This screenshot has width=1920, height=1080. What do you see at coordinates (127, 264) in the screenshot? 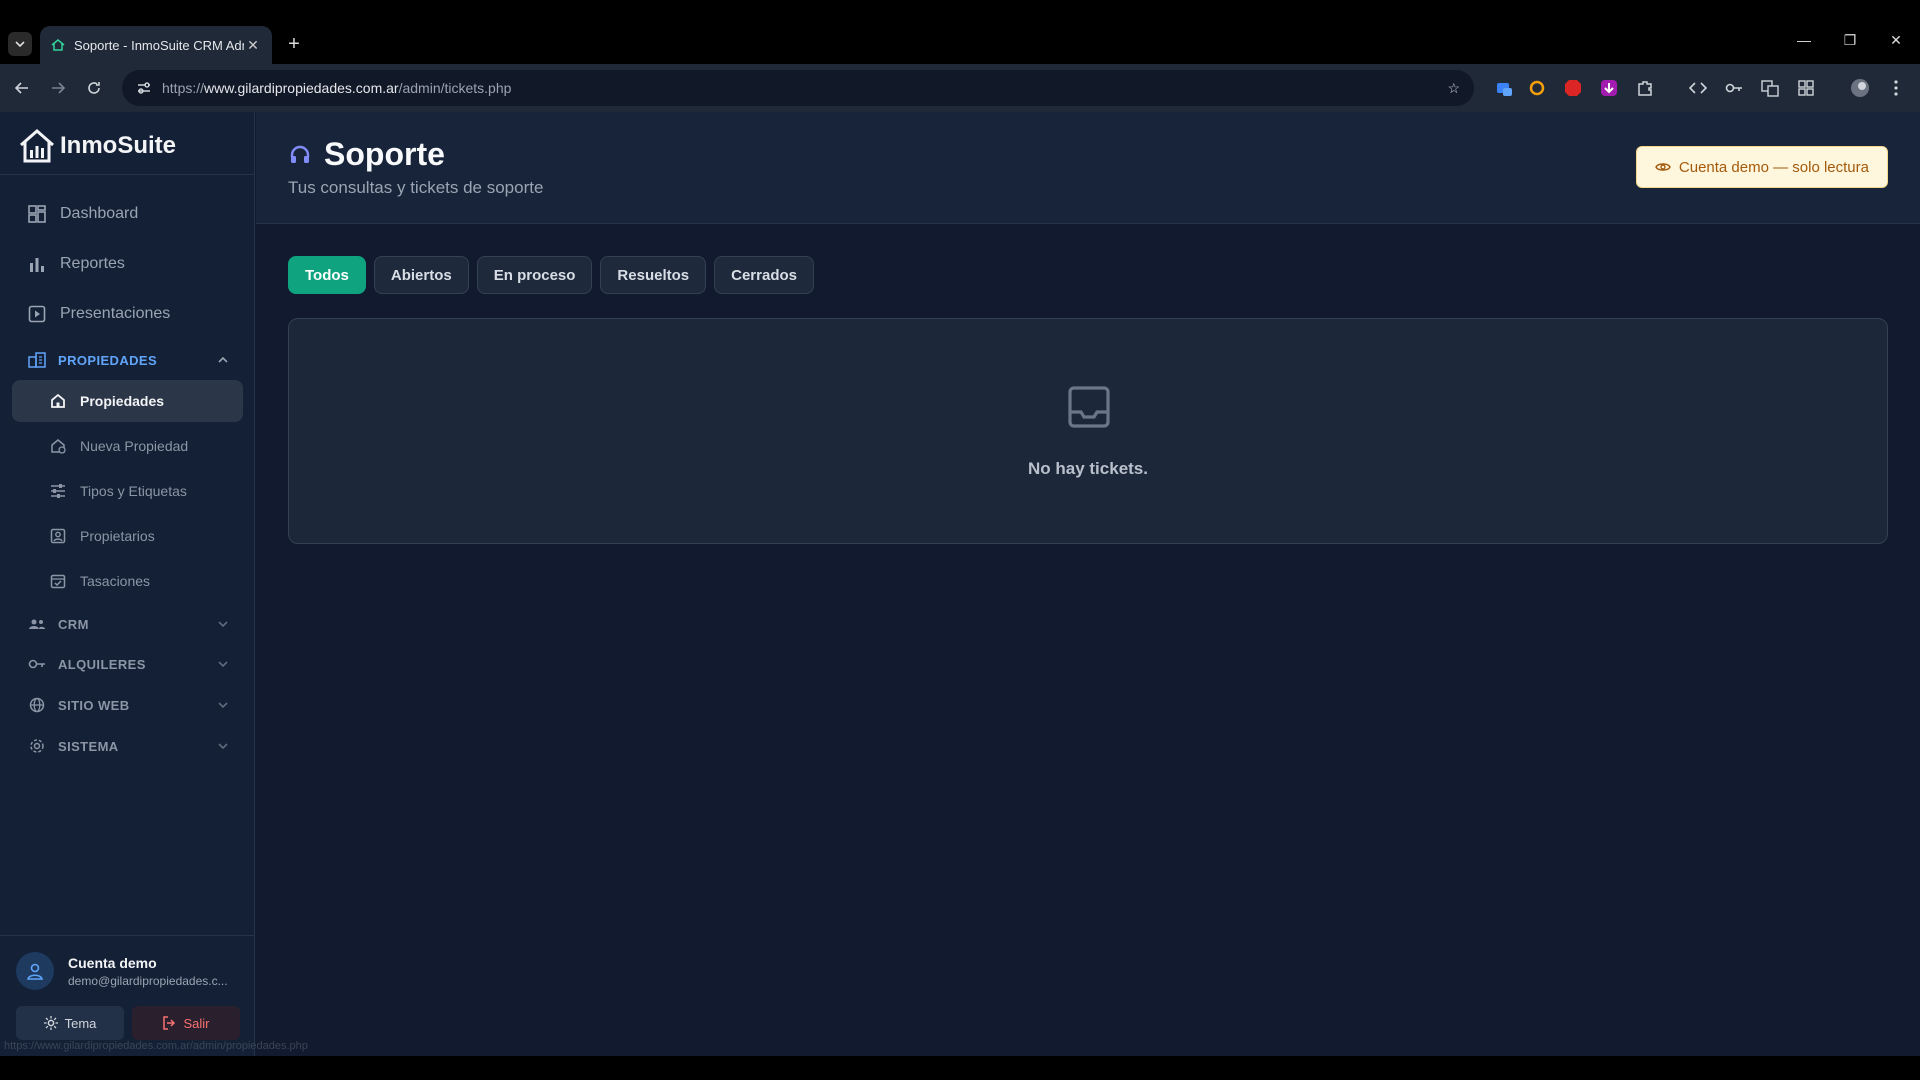
I see `sidebar-item-reportes: Reportes` at bounding box center [127, 264].